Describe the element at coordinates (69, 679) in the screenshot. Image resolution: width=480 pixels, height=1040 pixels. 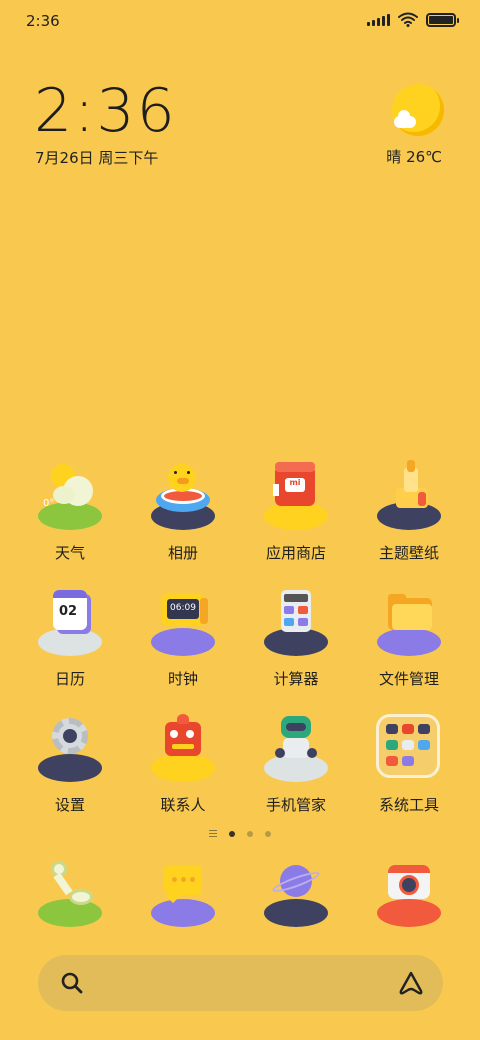
I see `app-label: 日历` at that location.